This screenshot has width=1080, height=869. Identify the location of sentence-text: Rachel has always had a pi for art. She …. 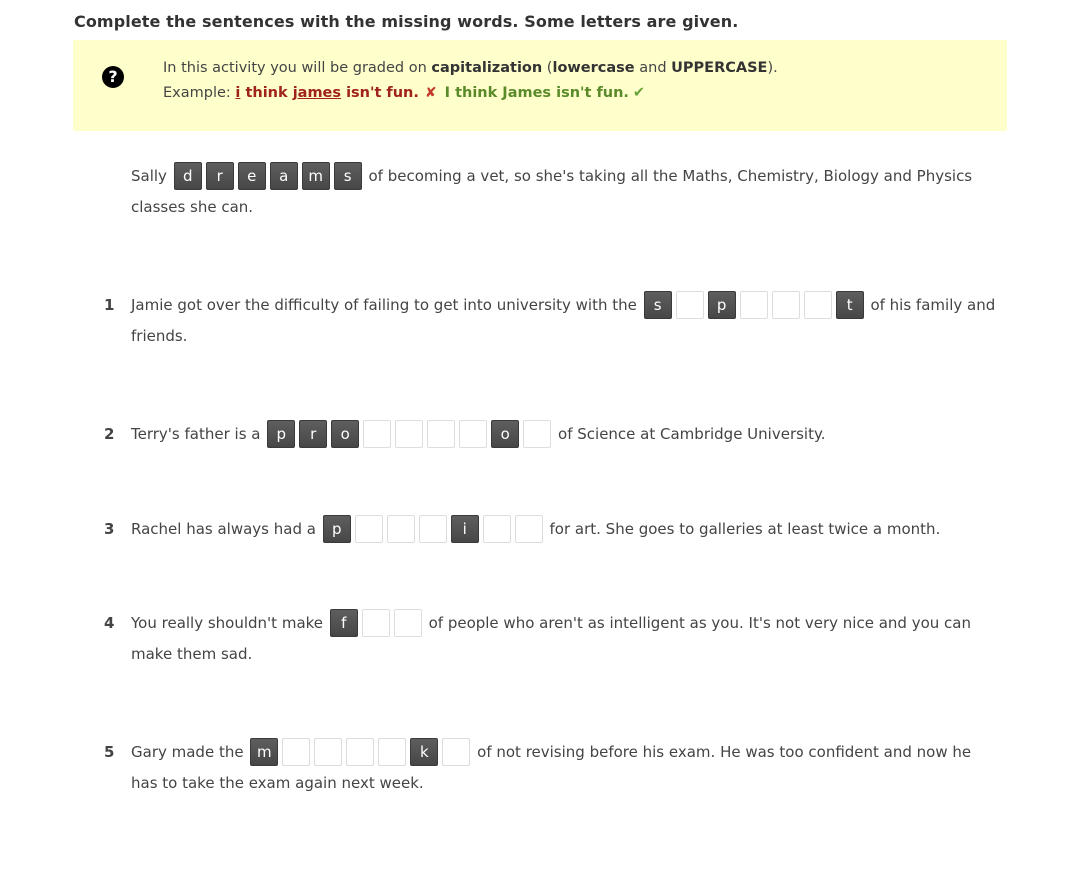
(566, 529).